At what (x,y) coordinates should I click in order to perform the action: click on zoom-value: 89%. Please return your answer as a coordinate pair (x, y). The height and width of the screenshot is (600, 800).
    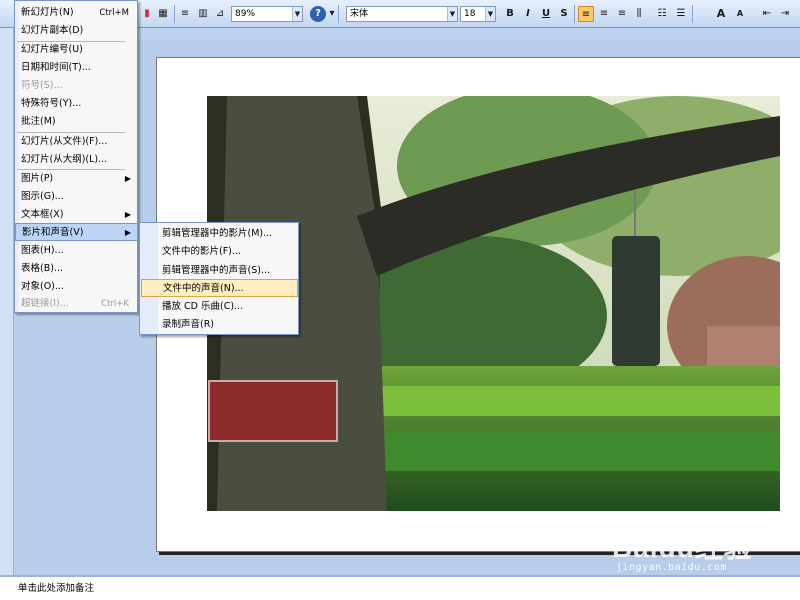
    Looking at the image, I should click on (245, 14).